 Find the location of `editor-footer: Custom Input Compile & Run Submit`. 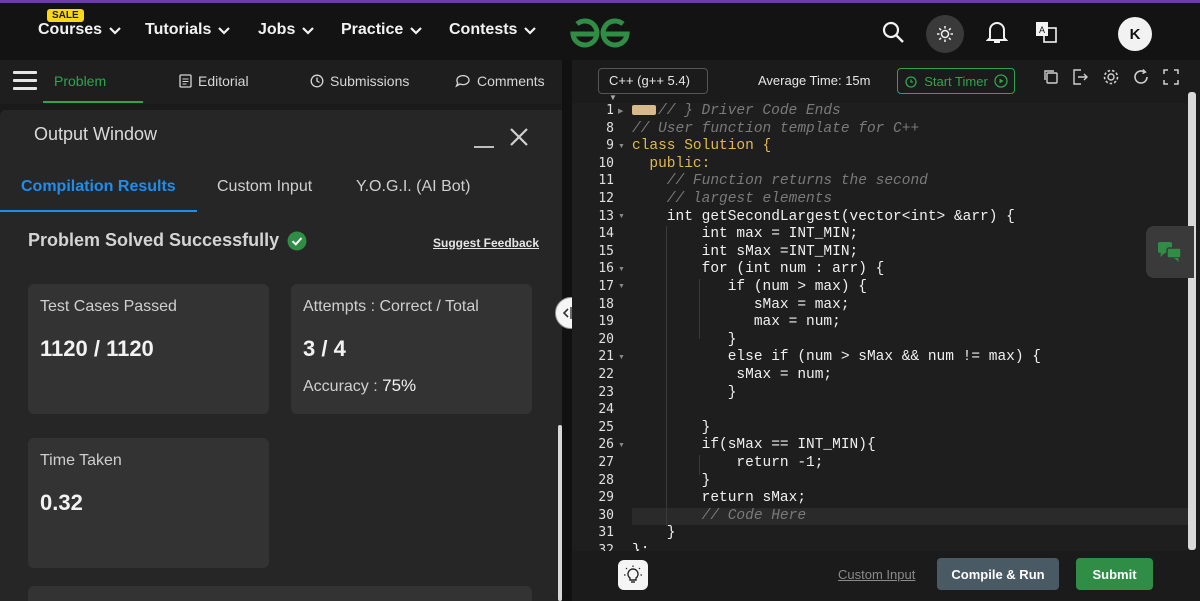

editor-footer: Custom Input Compile & Run Submit is located at coordinates (886, 577).